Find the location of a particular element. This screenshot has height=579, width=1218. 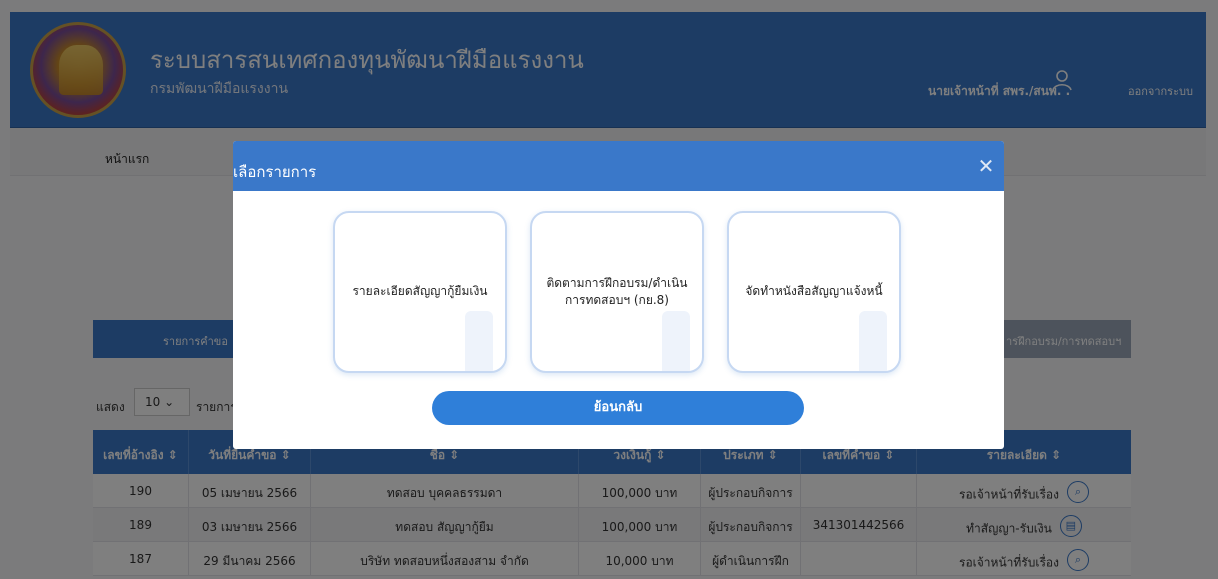

modal-title: เลือกรายการ is located at coordinates (275, 172).